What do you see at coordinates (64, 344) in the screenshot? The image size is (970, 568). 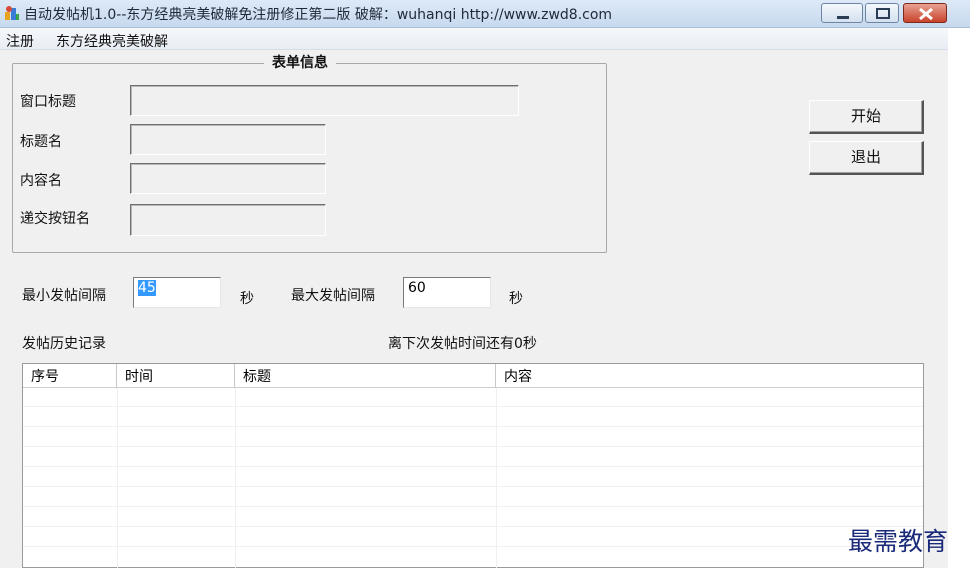 I see `history-title: 发帖历史记录` at bounding box center [64, 344].